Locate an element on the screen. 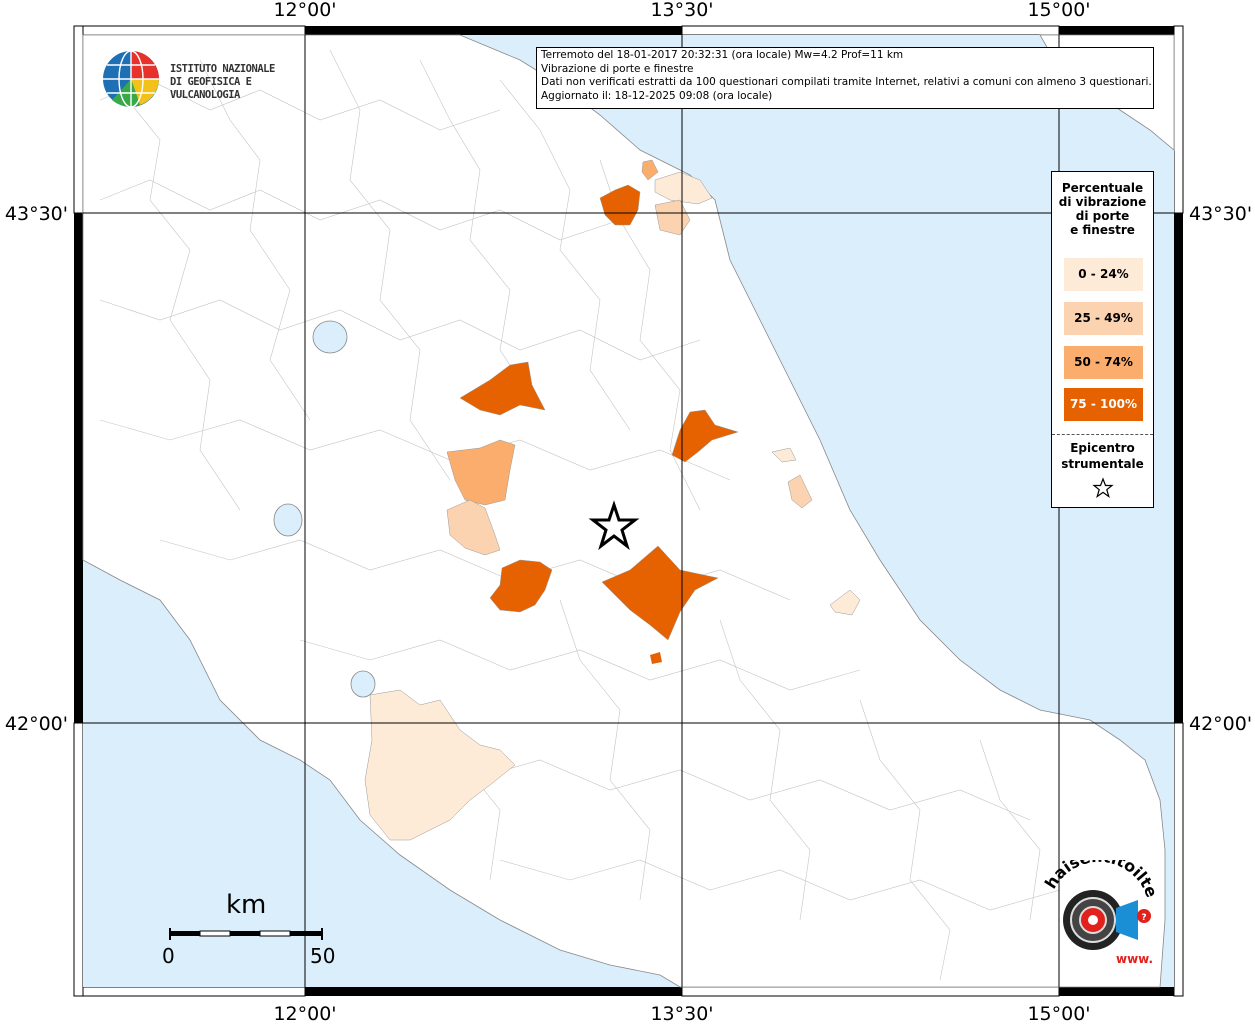 Image resolution: width=1255 pixels, height=1024 pixels. hst-target-icon: haisentitoilterremoto.it ? www. is located at coordinates (1095, 905).